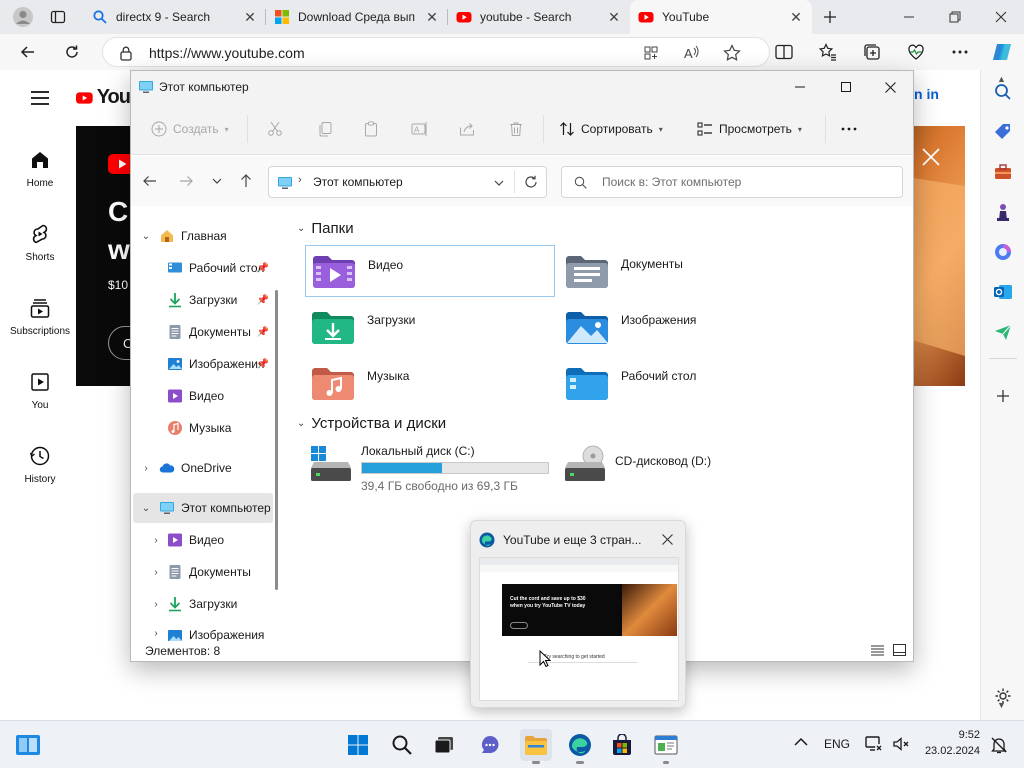 The height and width of the screenshot is (768, 1024). Describe the element at coordinates (931, 157) in the screenshot. I see `promo-close-button` at that location.